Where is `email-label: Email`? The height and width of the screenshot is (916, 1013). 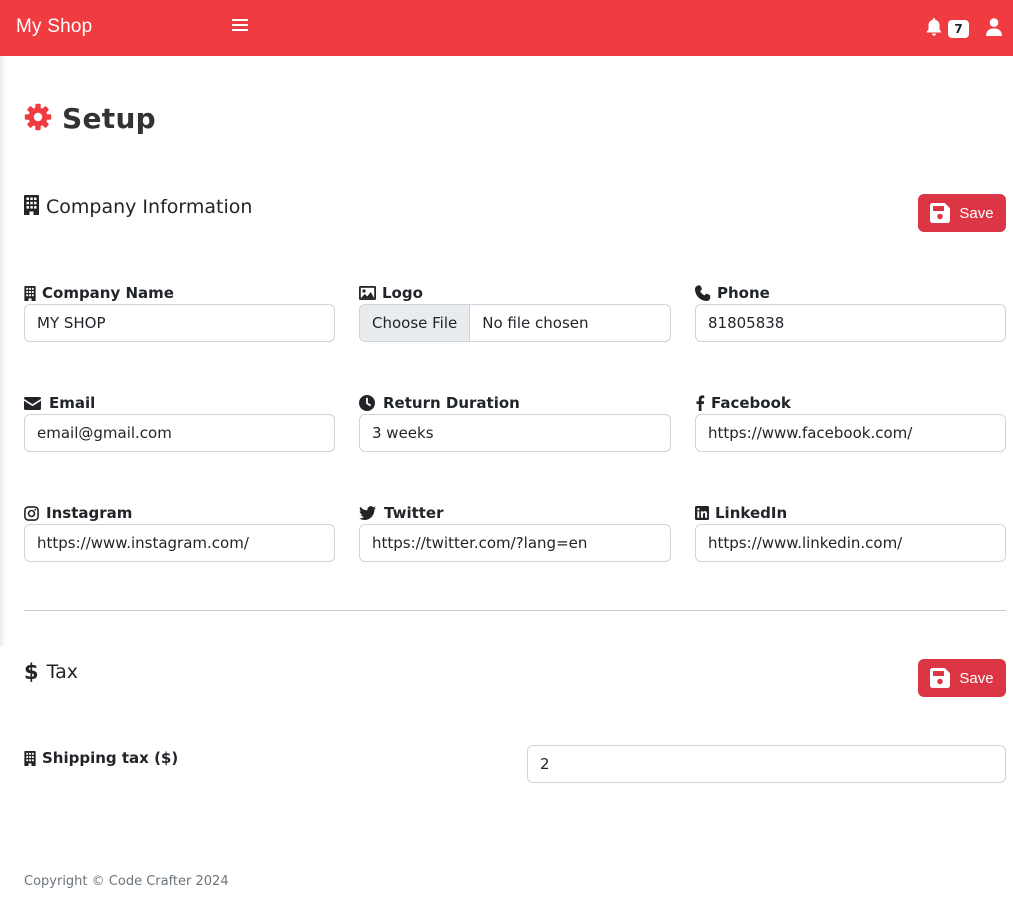
email-label: Email is located at coordinates (59, 403).